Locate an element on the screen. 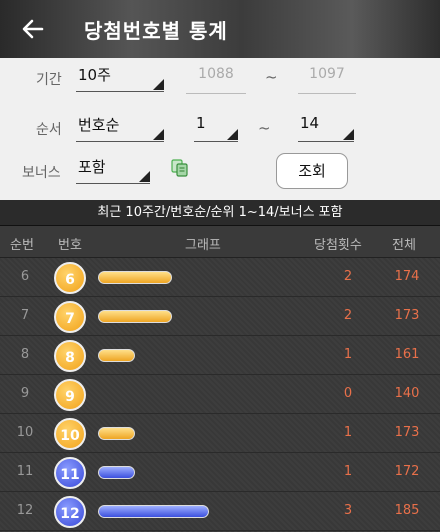 This screenshot has height=532, width=440. number-ball: 7 is located at coordinates (70, 317).